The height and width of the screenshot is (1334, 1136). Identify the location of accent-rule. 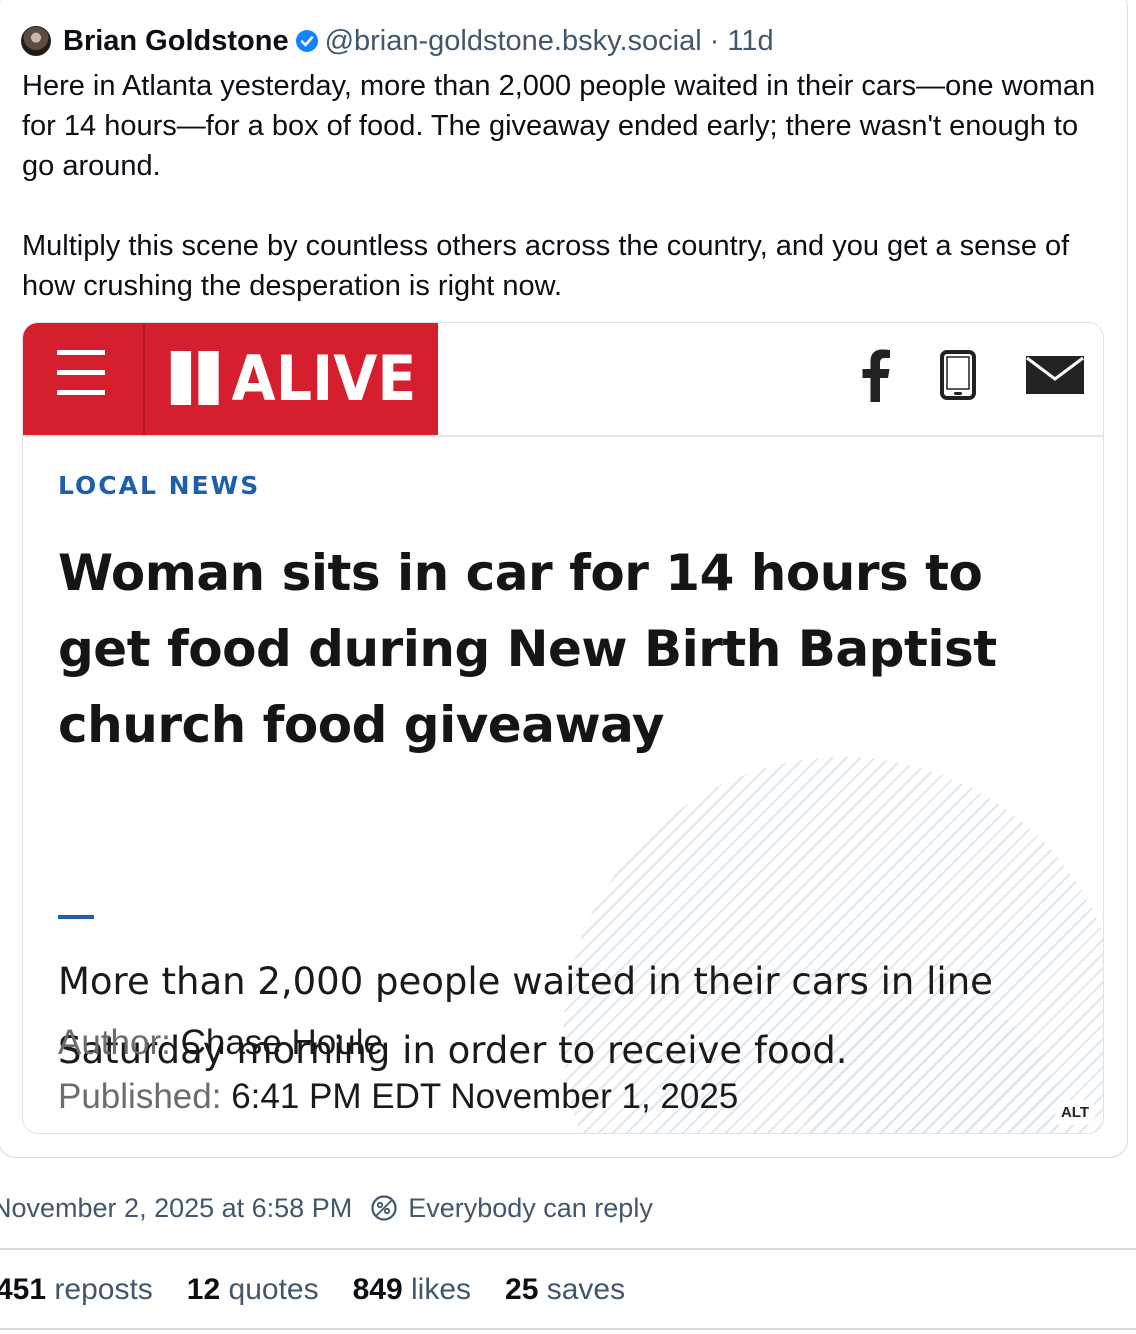
(76, 917).